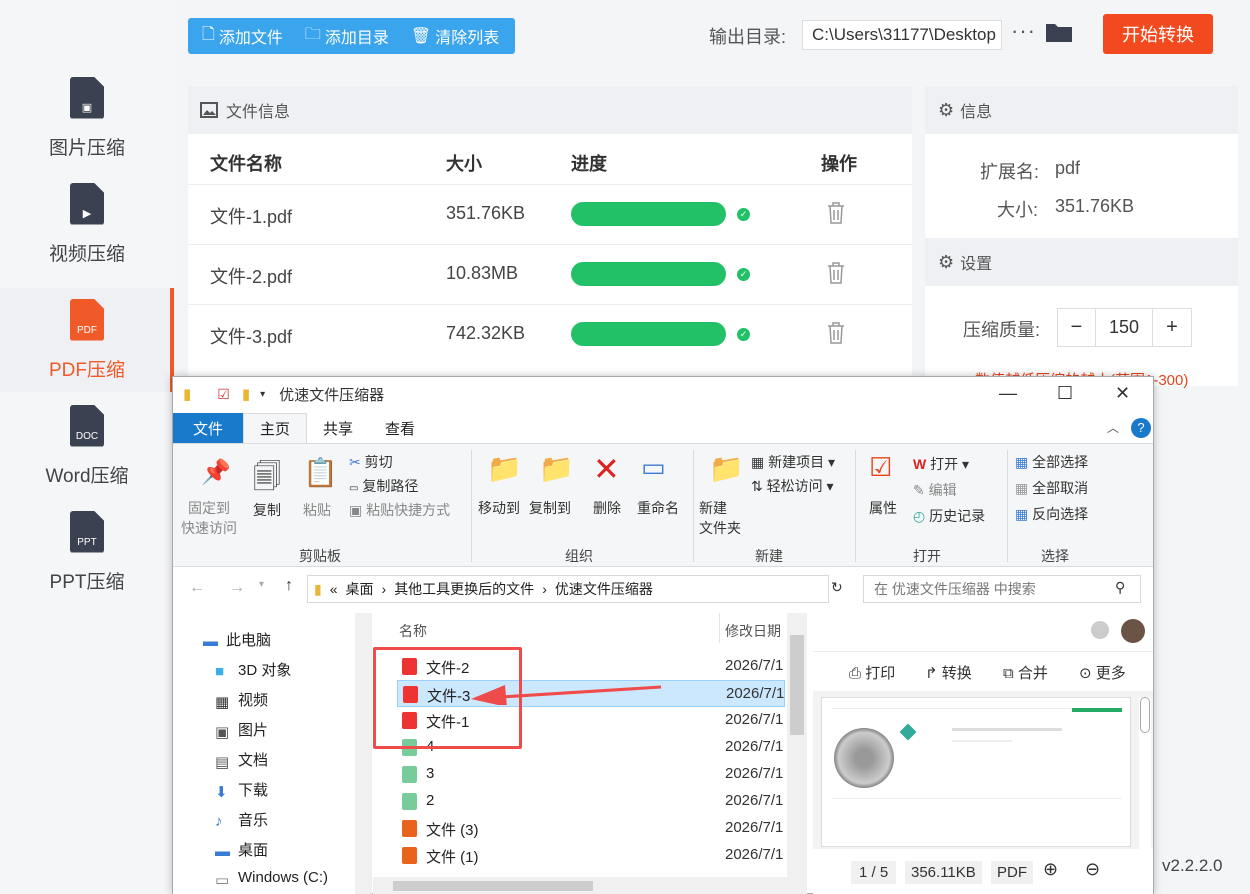 This screenshot has width=1250, height=894. I want to click on nav-item-this-pc: ▬ 此电脑, so click(237, 639).